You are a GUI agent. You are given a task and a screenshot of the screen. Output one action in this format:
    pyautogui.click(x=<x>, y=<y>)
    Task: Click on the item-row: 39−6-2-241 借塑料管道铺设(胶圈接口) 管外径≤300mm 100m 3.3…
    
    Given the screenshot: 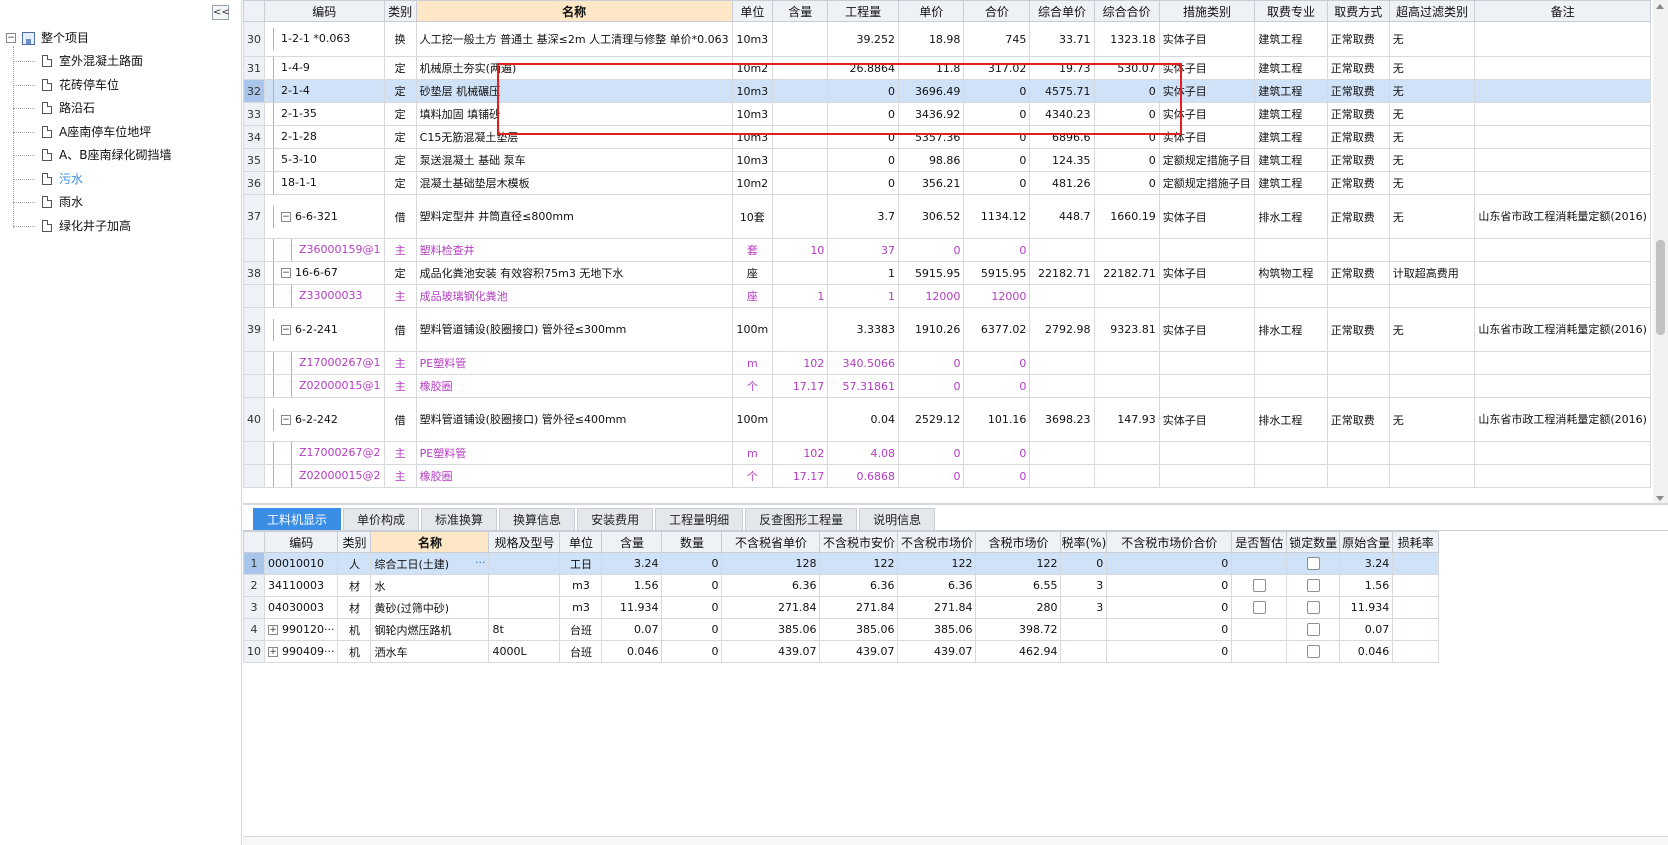 What is the action you would take?
    pyautogui.click(x=947, y=329)
    